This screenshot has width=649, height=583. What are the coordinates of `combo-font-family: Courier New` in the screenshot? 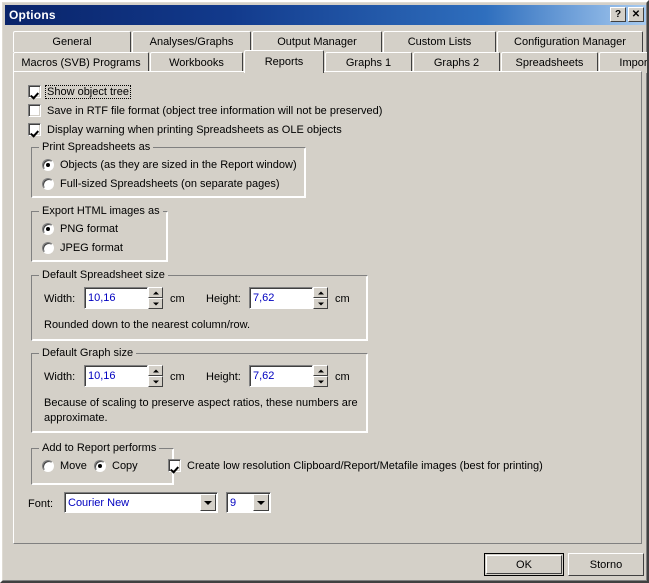 It's located at (141, 502).